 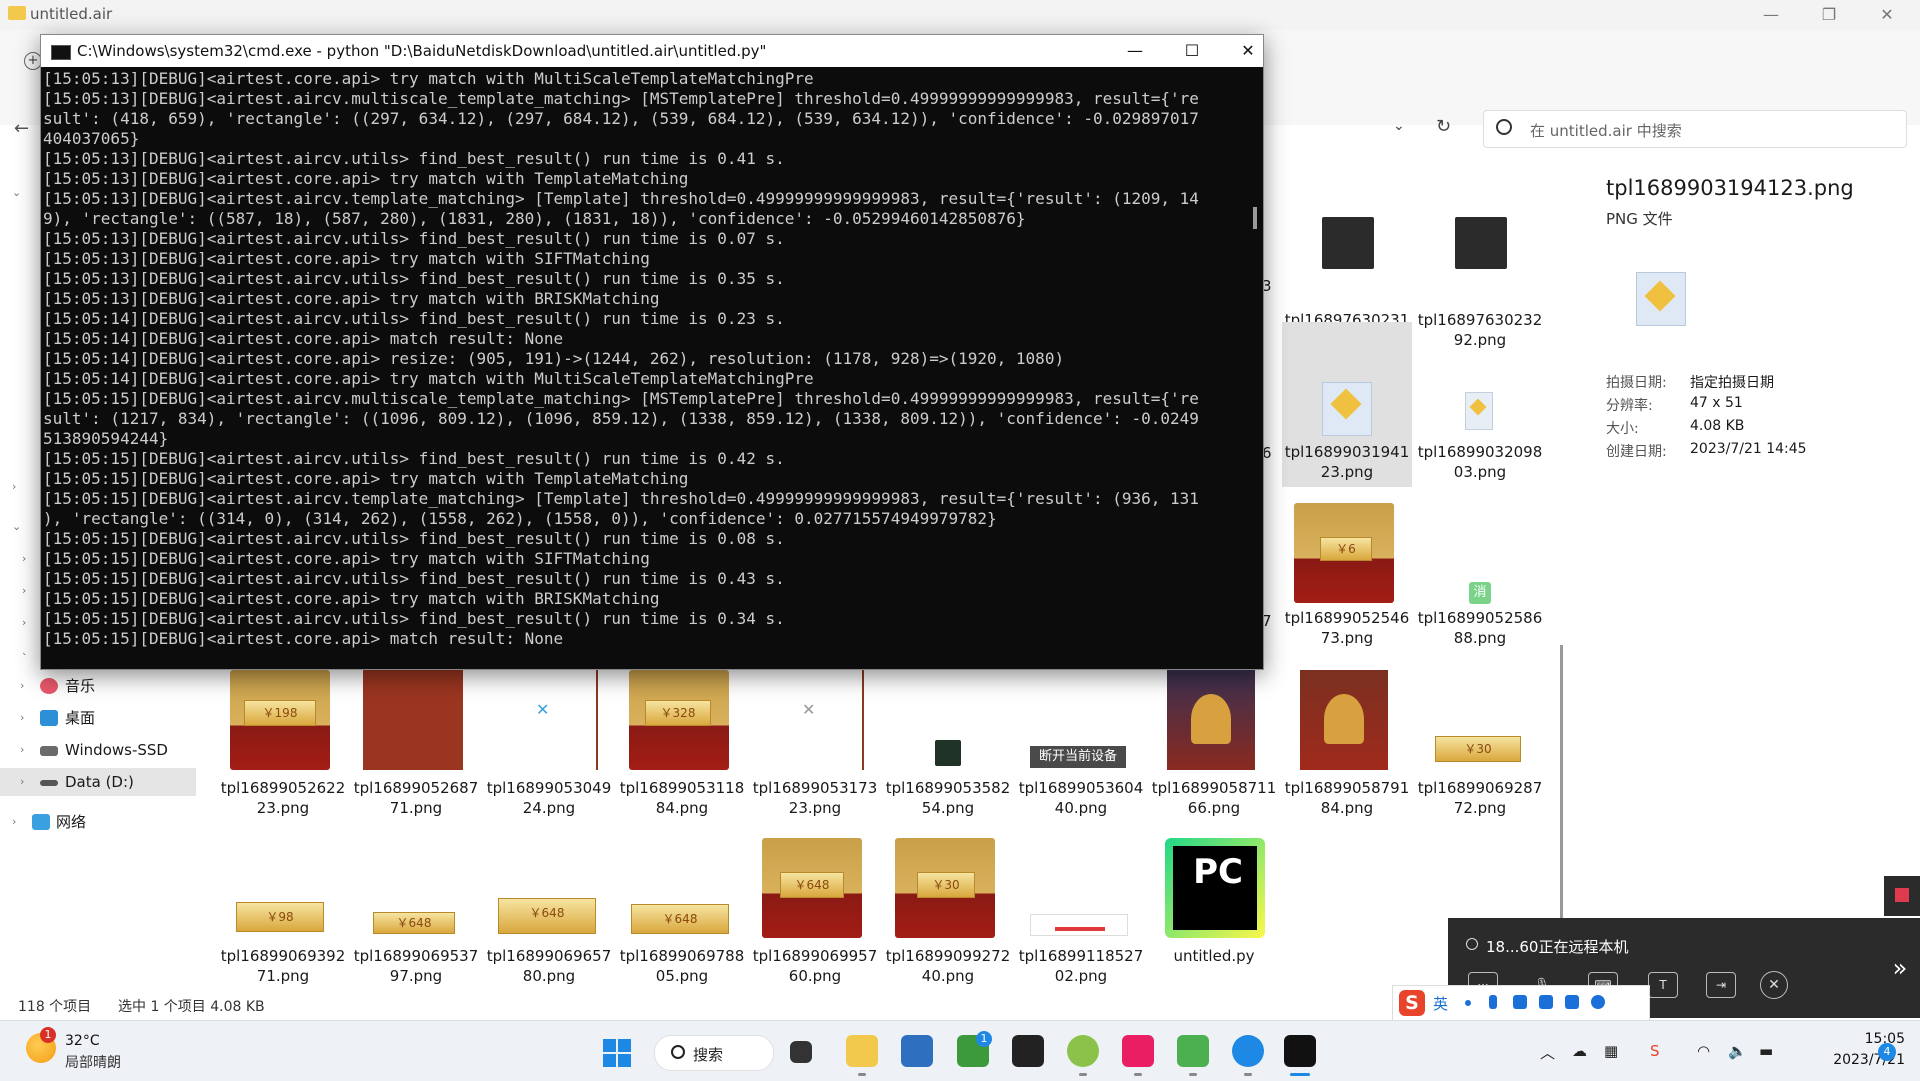 I want to click on file-name: tpl1689905268771.png, so click(x=416, y=798).